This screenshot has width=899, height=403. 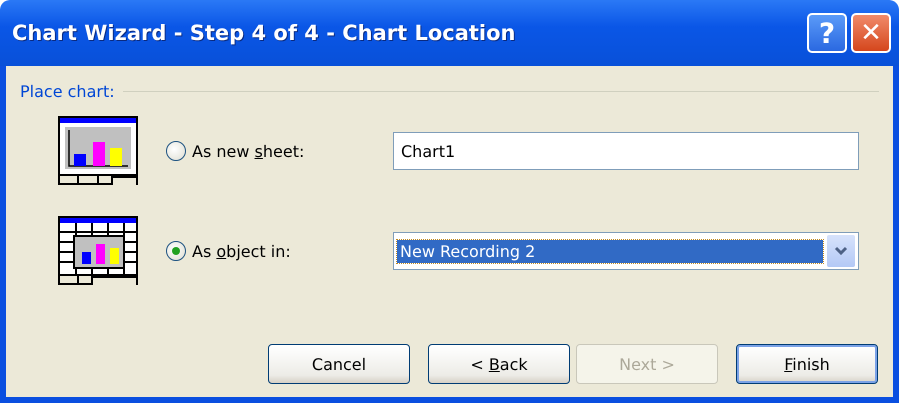 What do you see at coordinates (277, 251) in the screenshot?
I see `radio-option: As object in:` at bounding box center [277, 251].